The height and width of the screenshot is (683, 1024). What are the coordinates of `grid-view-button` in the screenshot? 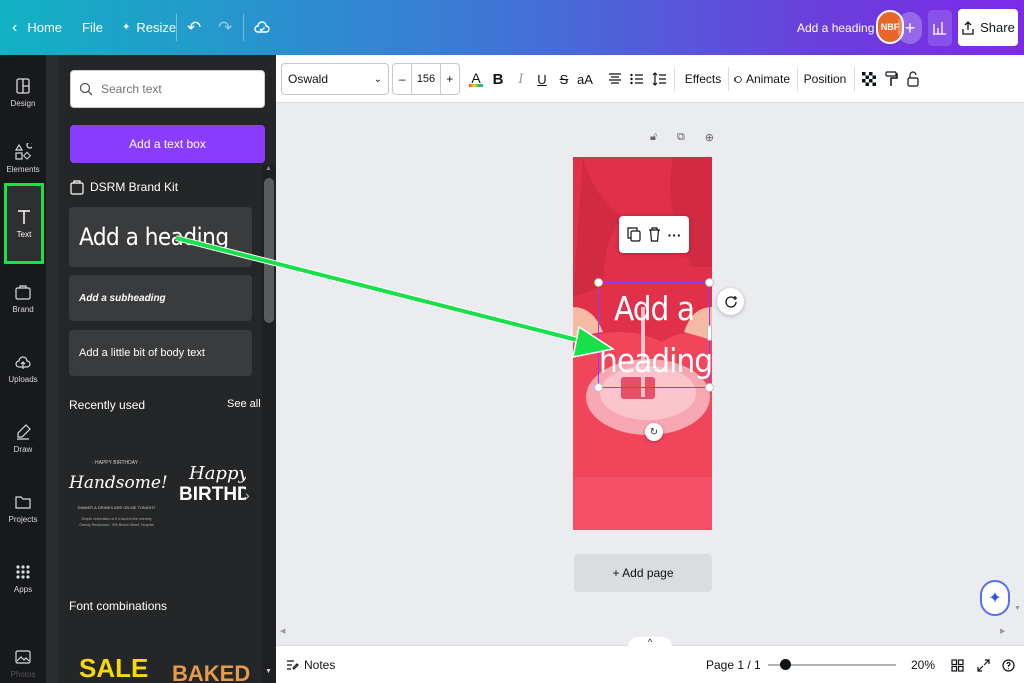 It's located at (957, 664).